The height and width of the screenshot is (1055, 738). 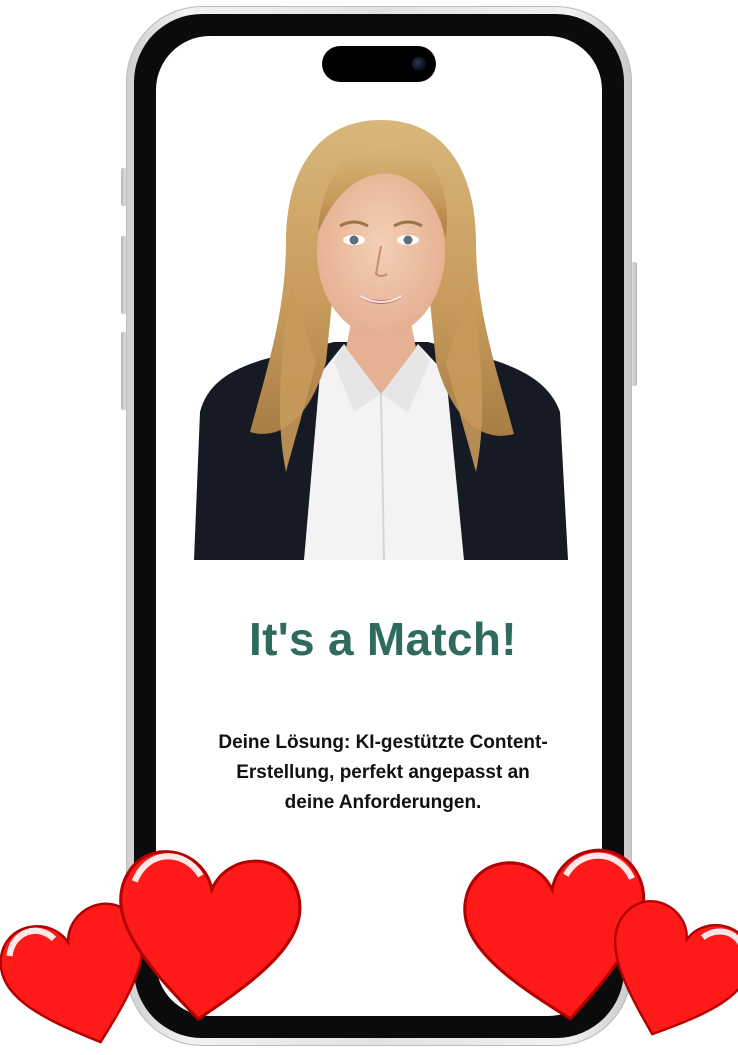 What do you see at coordinates (379, 64) in the screenshot?
I see `dynamic-island` at bounding box center [379, 64].